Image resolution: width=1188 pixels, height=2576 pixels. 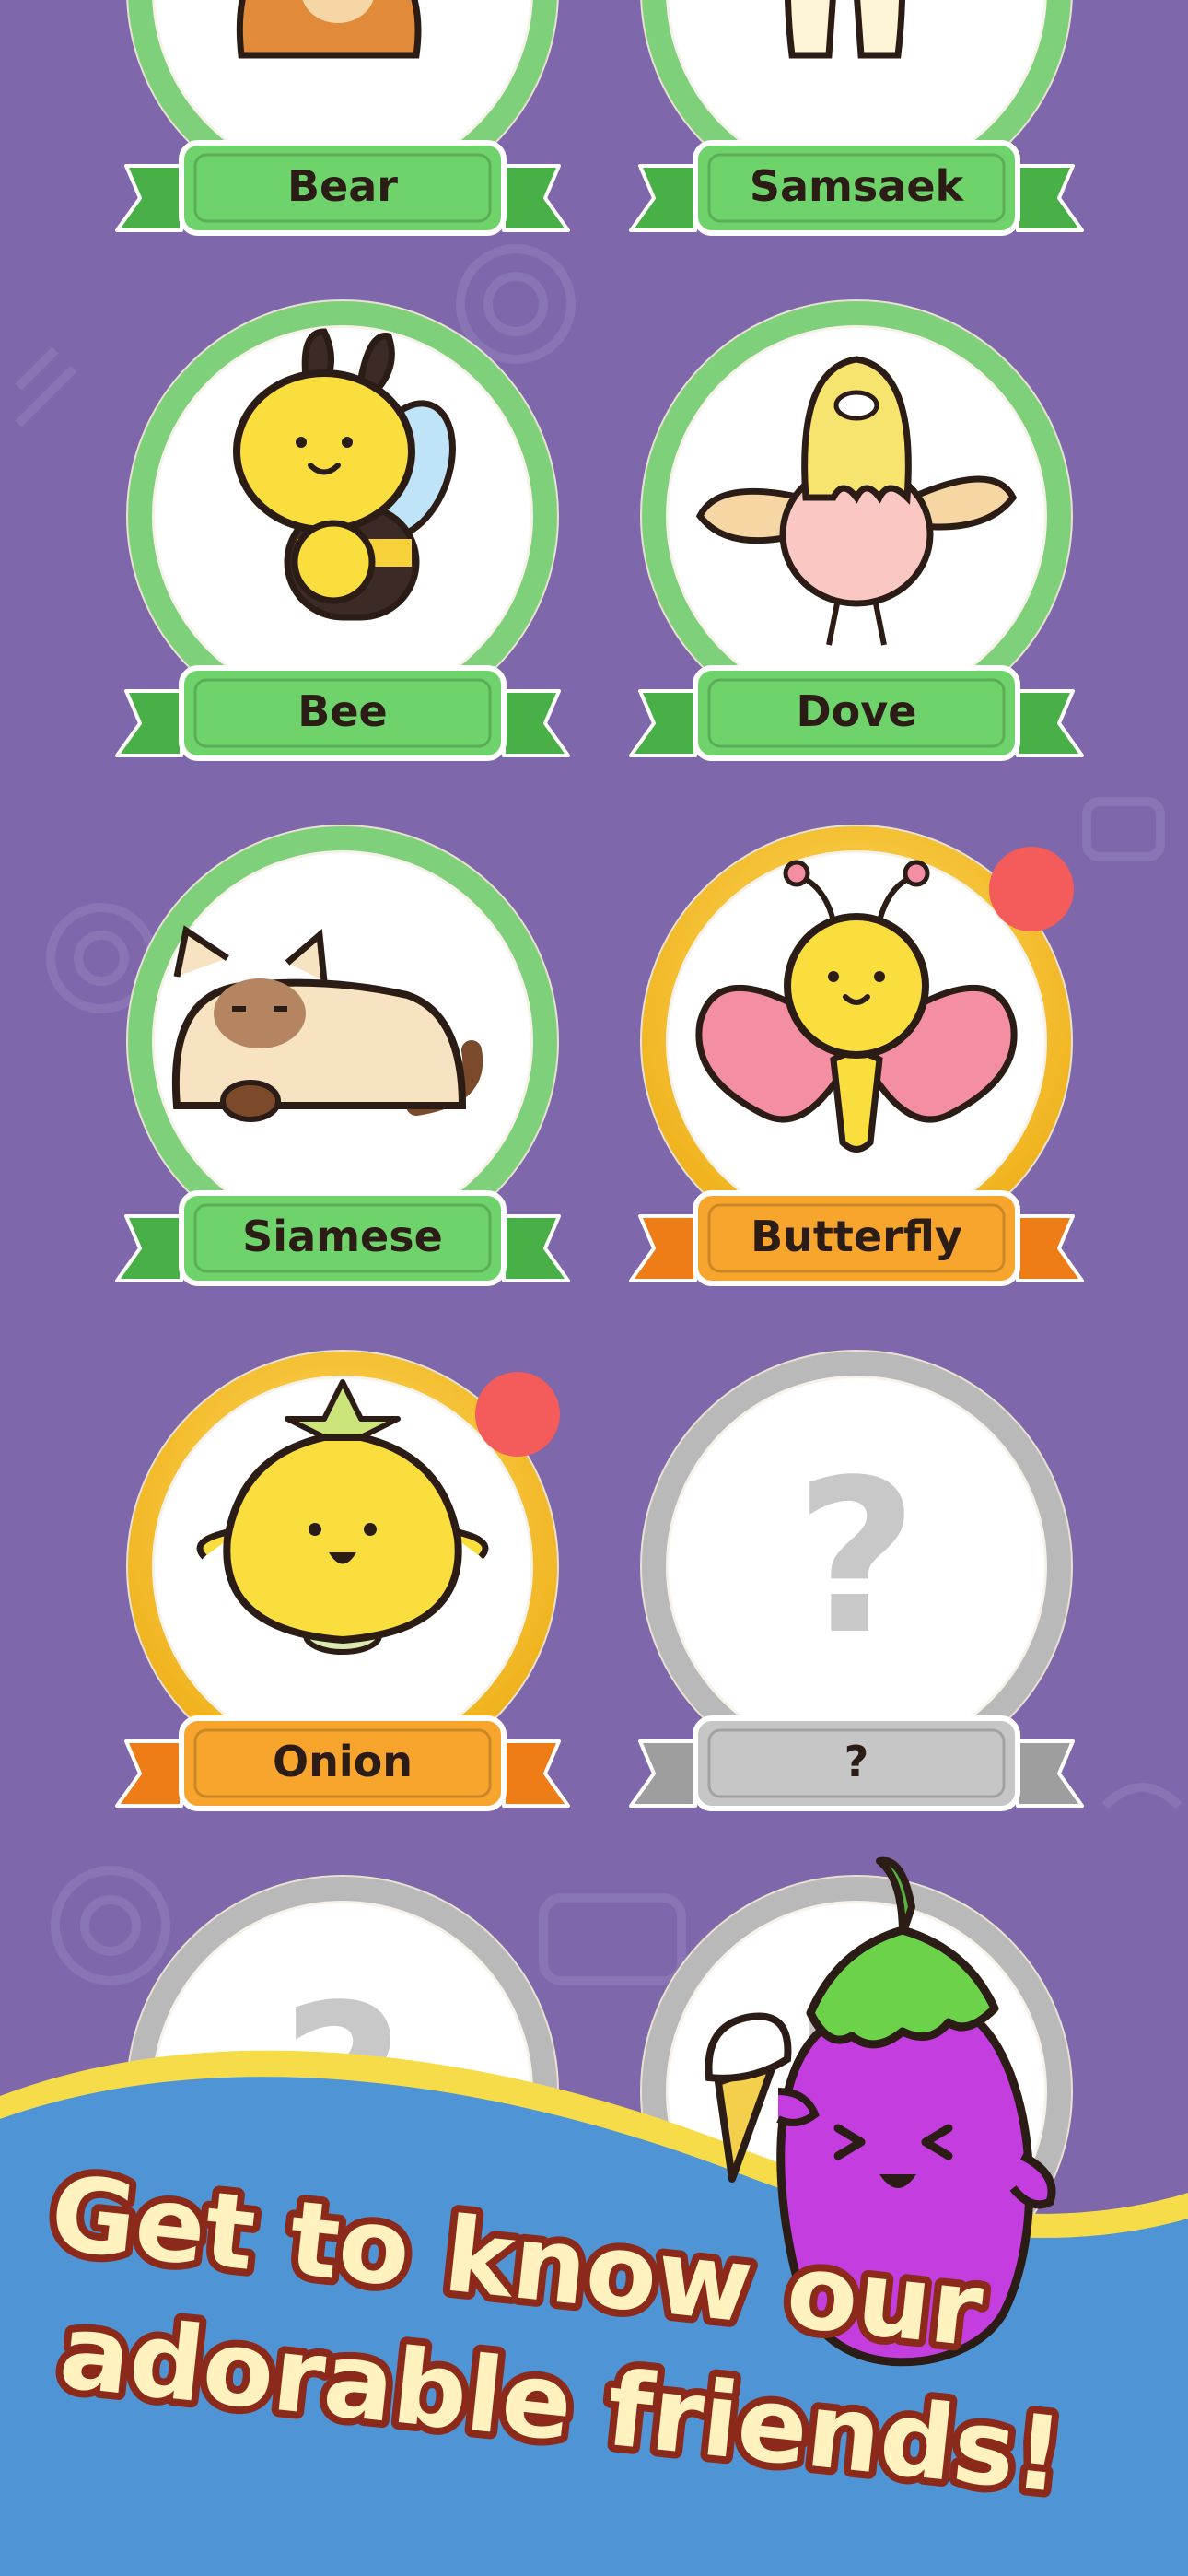 I want to click on friend-card: Dove, so click(x=856, y=530).